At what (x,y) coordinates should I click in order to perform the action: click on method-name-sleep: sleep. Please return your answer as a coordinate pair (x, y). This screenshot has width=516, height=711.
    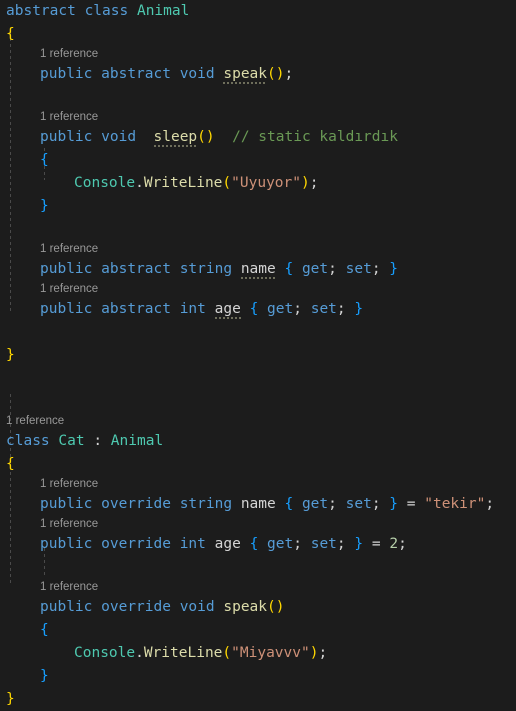
    Looking at the image, I should click on (175, 137).